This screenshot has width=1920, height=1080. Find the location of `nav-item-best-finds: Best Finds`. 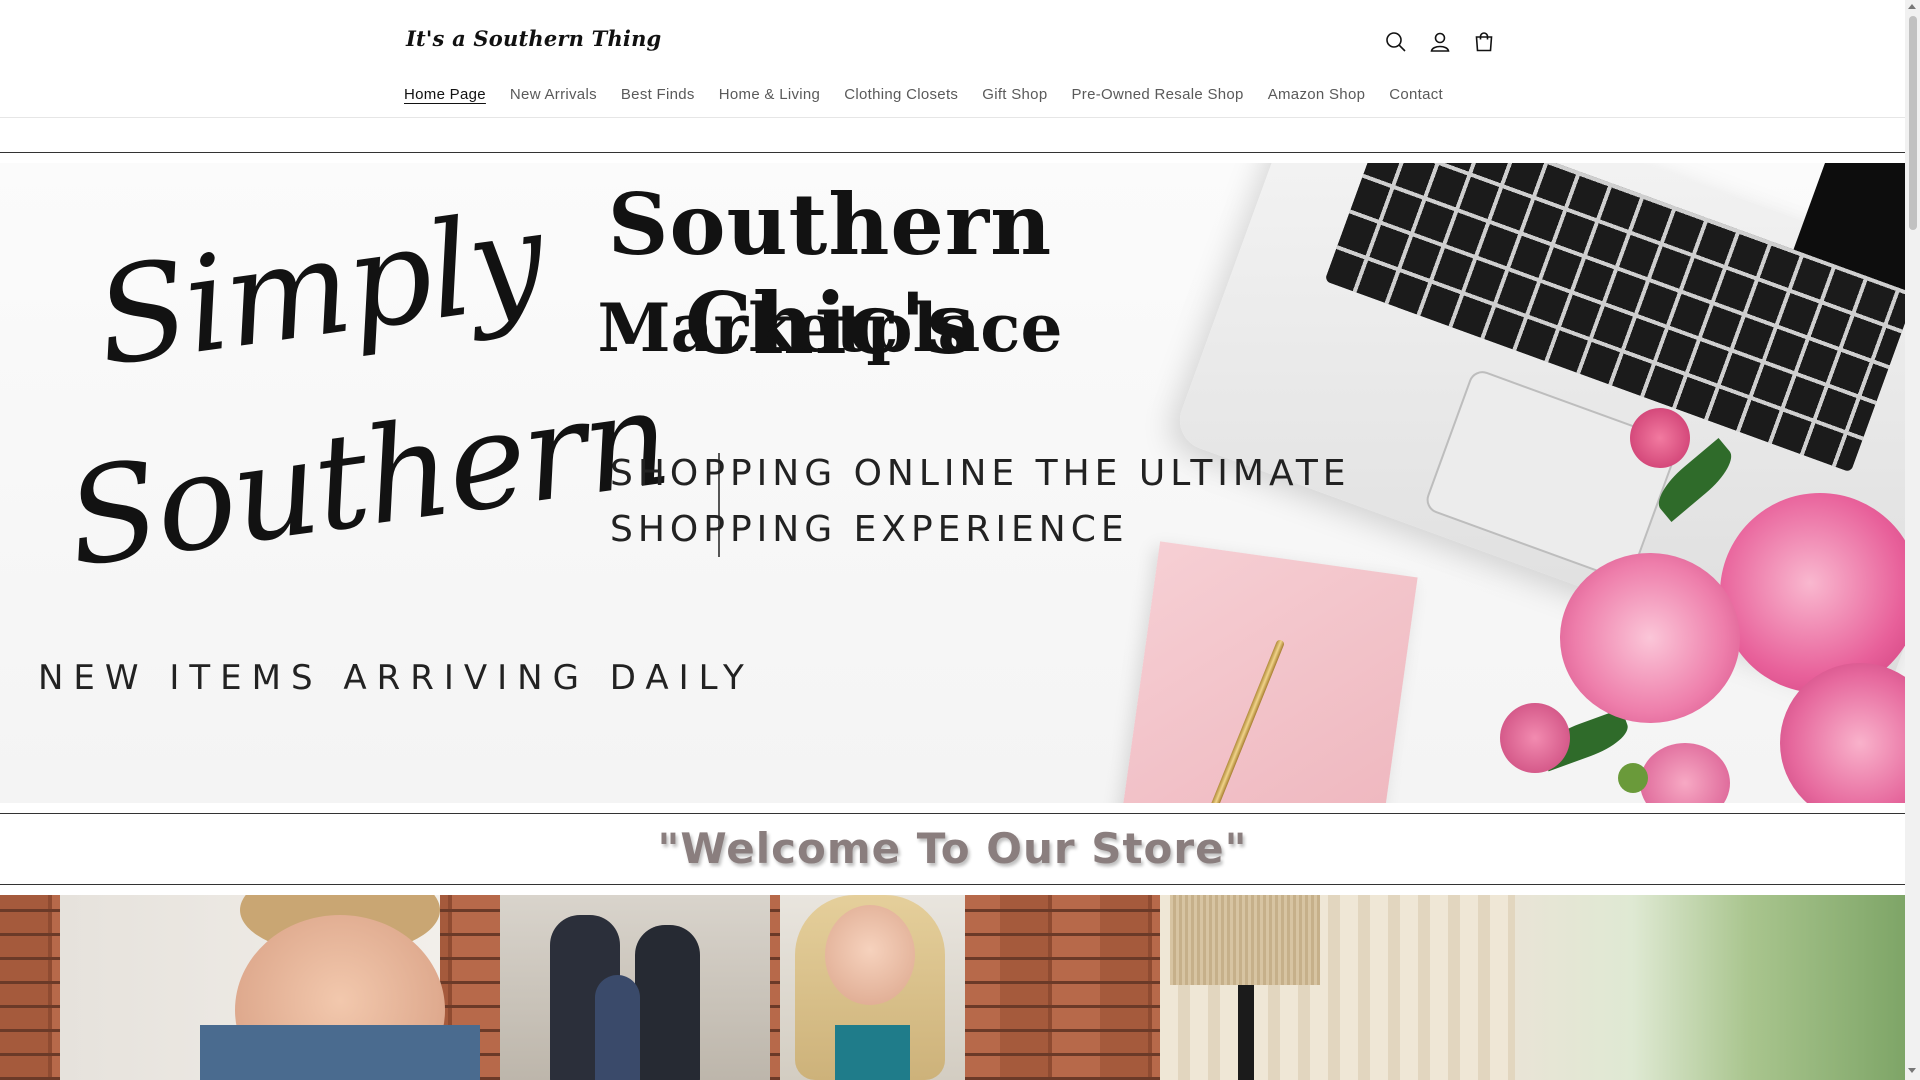

nav-item-best-finds: Best Finds is located at coordinates (658, 94).